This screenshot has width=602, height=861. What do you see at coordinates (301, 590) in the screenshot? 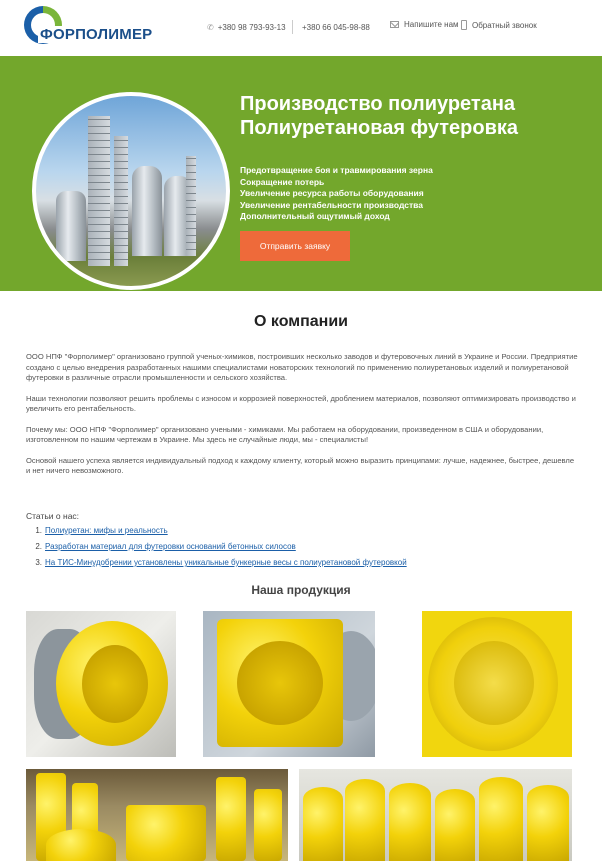
I see `products-heading: Наша продукция` at bounding box center [301, 590].